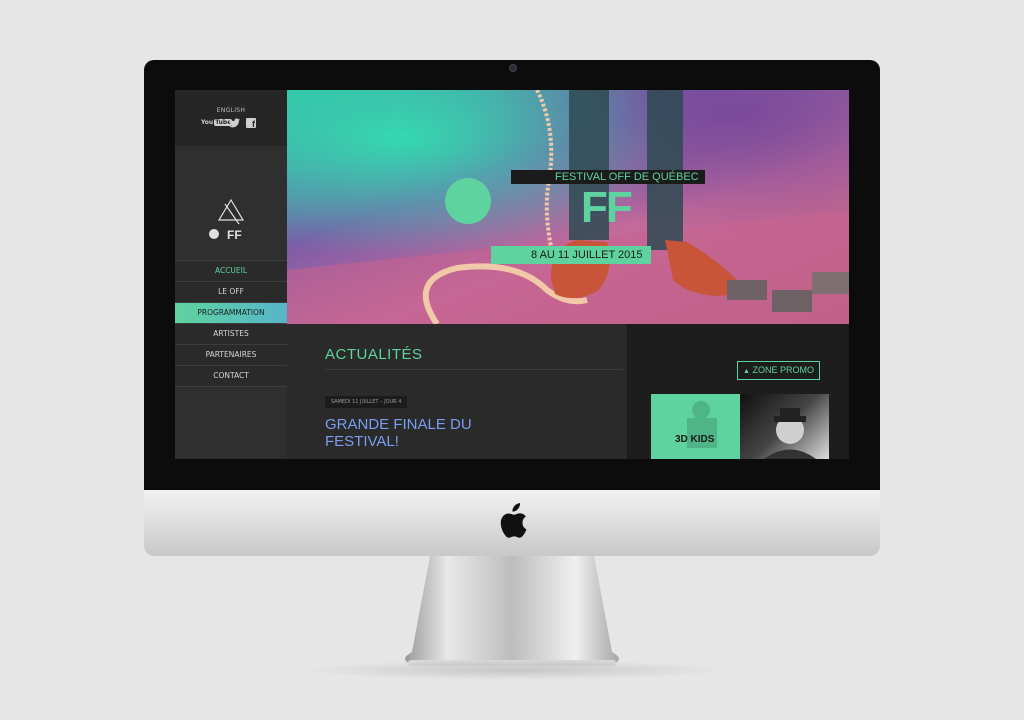 Image resolution: width=1024 pixels, height=720 pixels. I want to click on facebook-icon: f, so click(251, 123).